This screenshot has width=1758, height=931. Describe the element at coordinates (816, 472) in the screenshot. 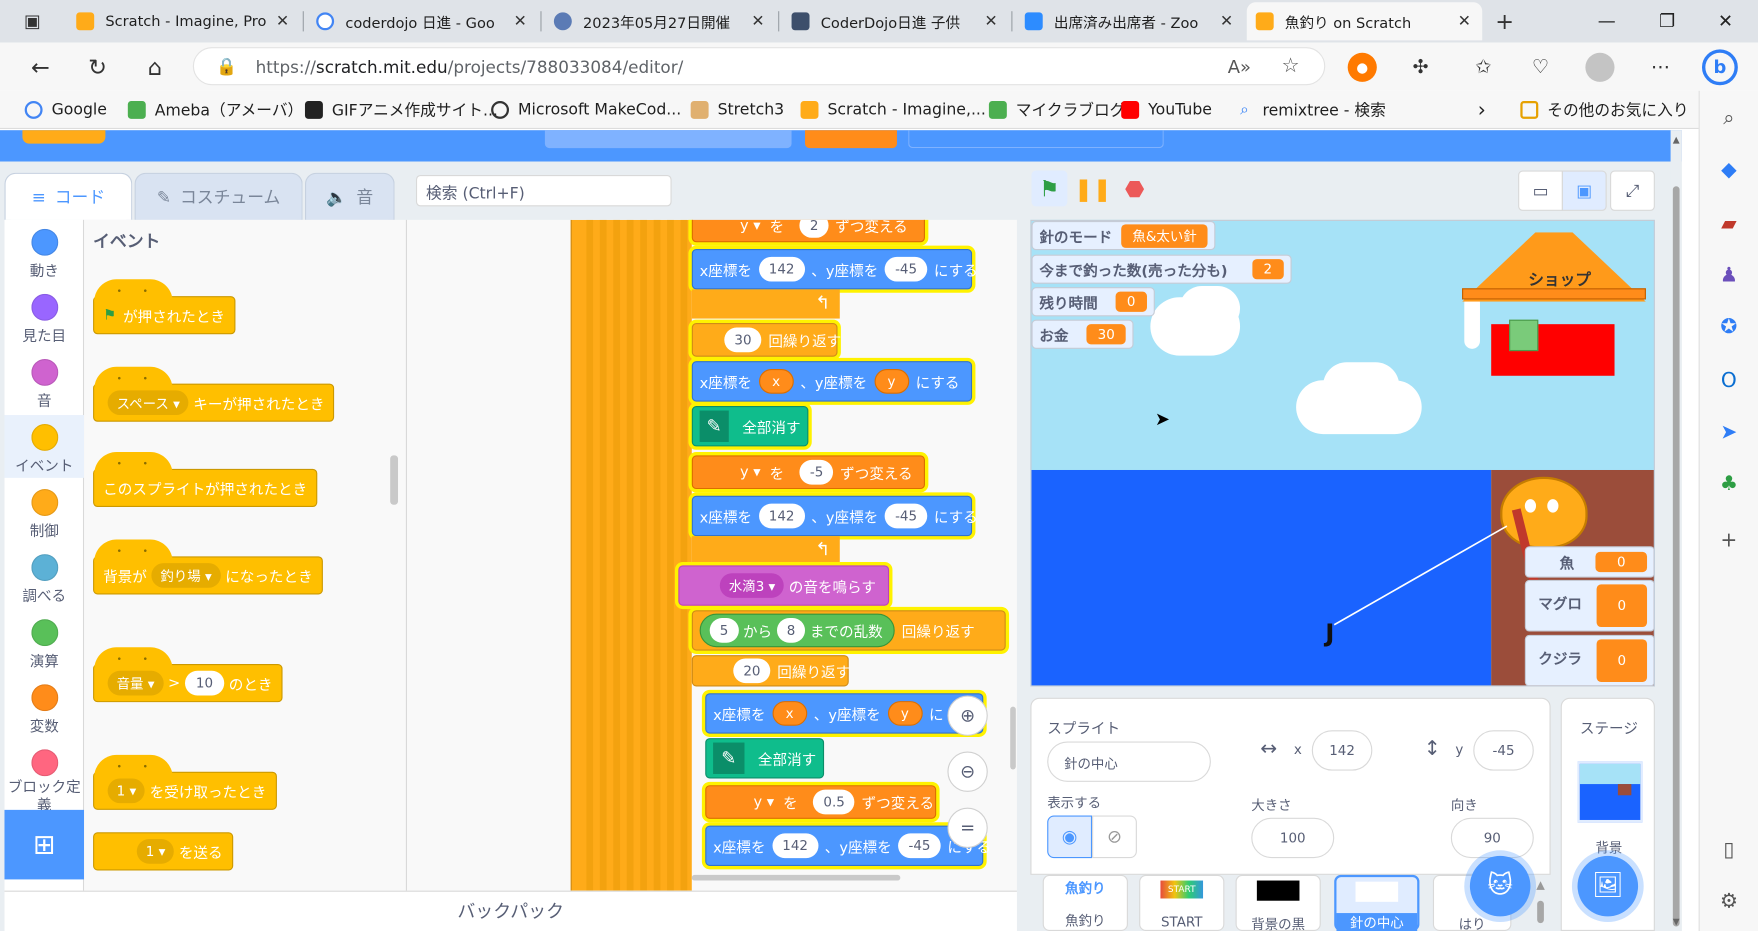

I see `change-value: -5` at that location.